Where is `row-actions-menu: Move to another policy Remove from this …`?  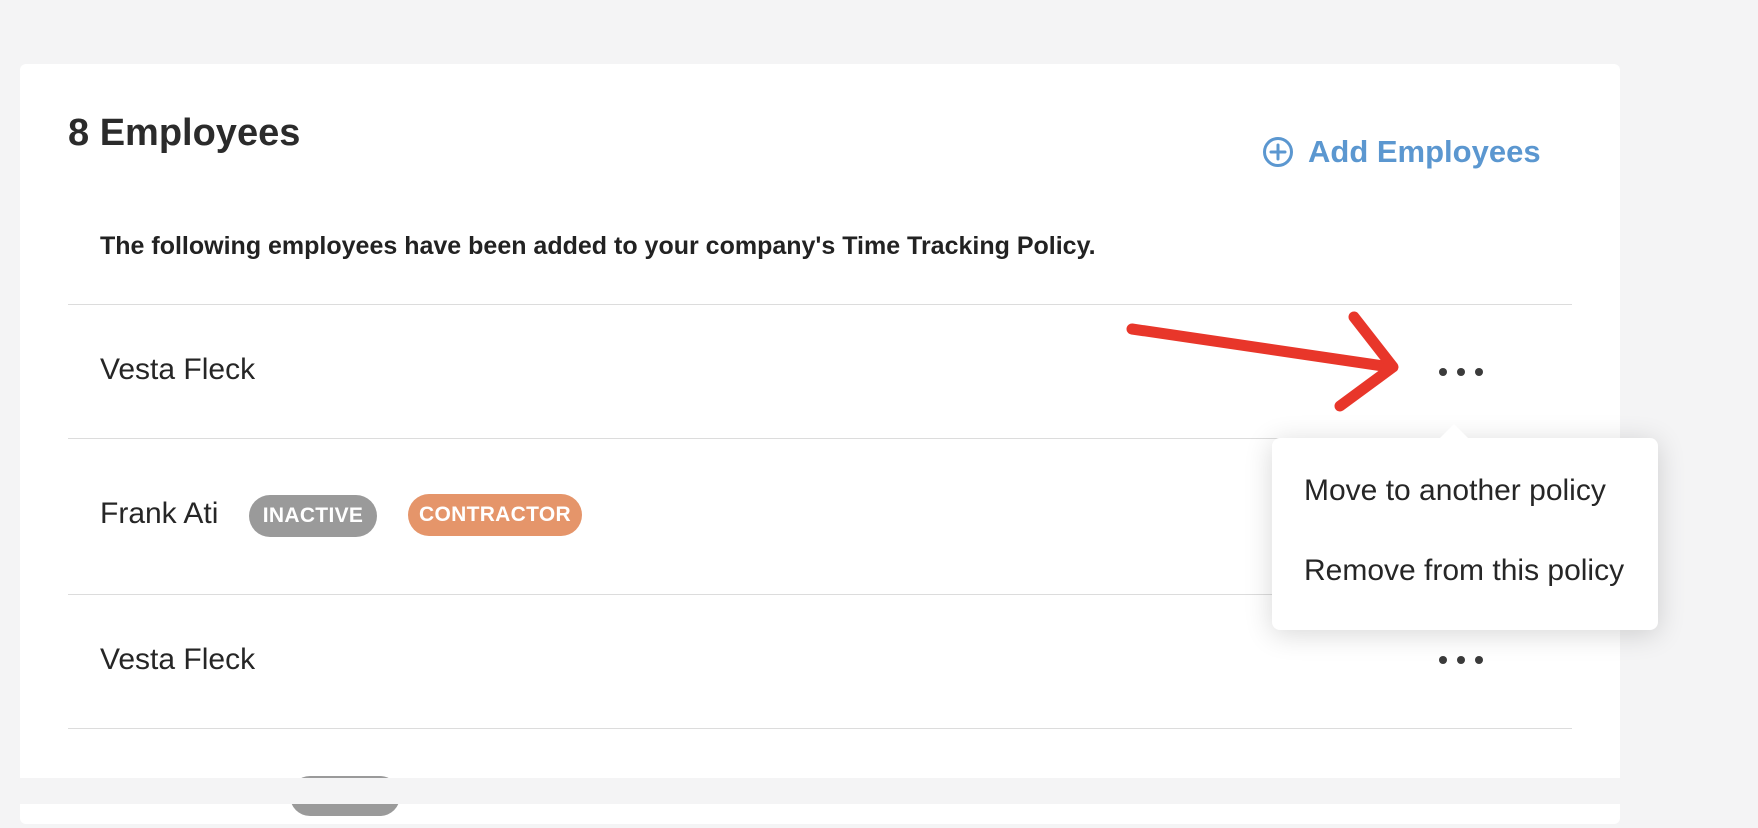
row-actions-menu: Move to another policy Remove from this … is located at coordinates (1465, 527).